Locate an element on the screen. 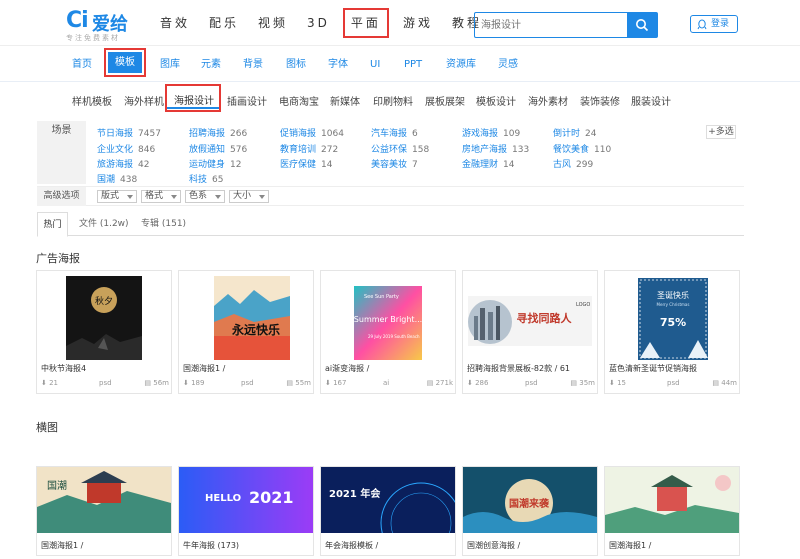  card-title: 国潮创意海报 / is located at coordinates (494, 545).